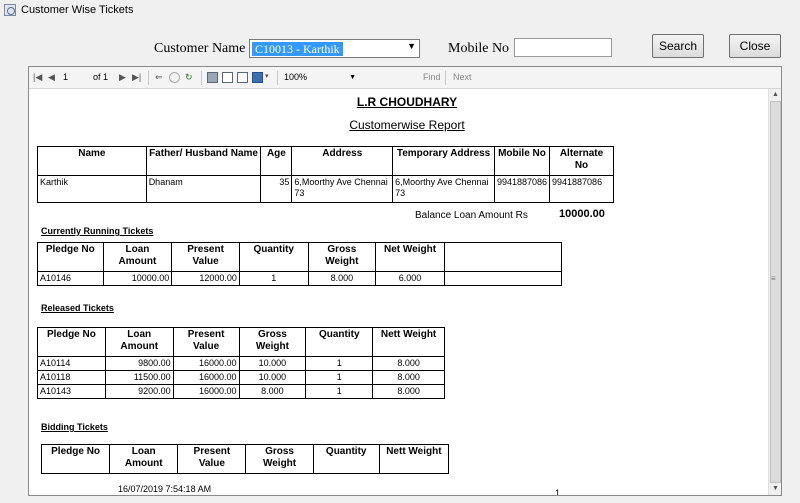  What do you see at coordinates (10, 10) in the screenshot?
I see `app-icon` at bounding box center [10, 10].